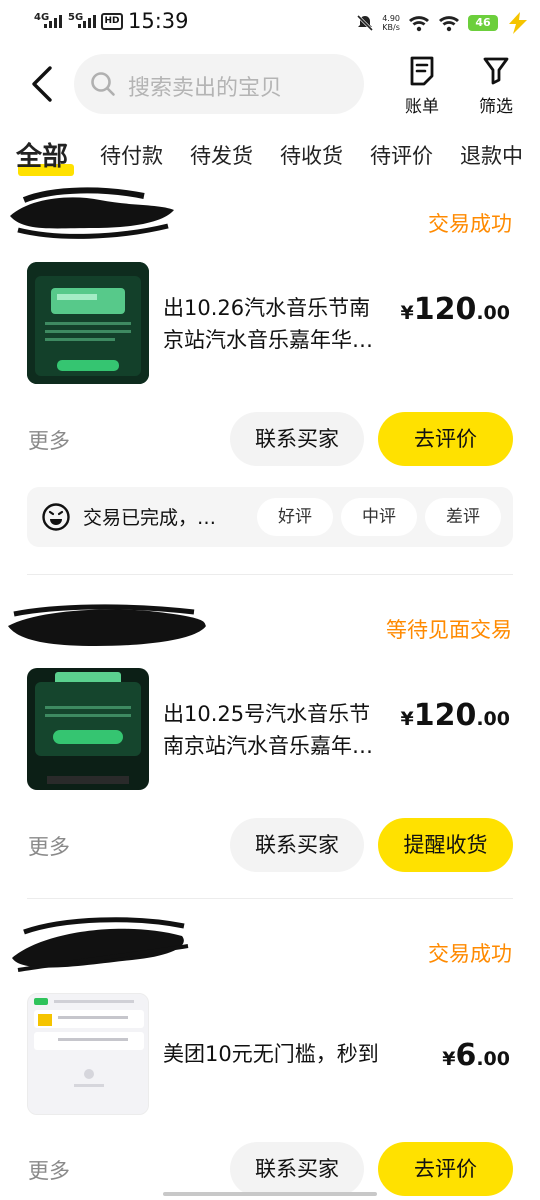  Describe the element at coordinates (391, 23) in the screenshot. I see `net-speed: 4.90 KB/s` at that location.